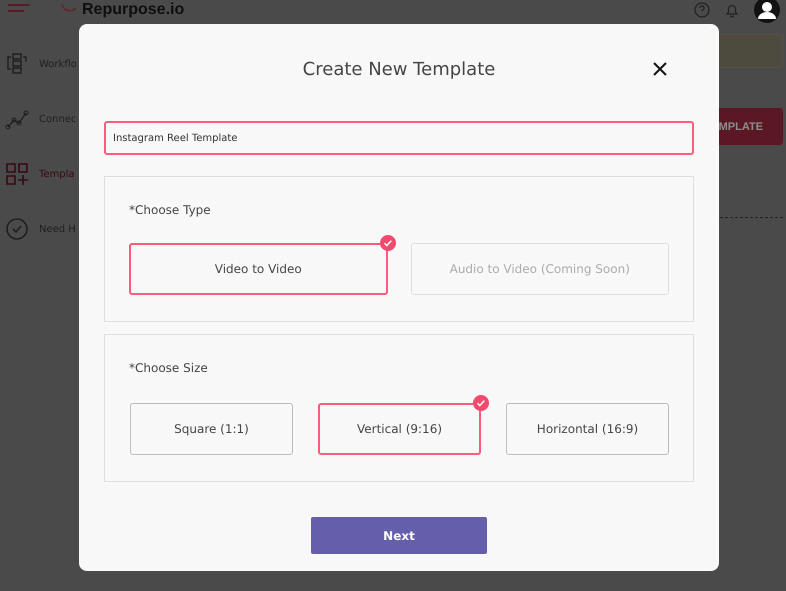 The width and height of the screenshot is (786, 591). I want to click on option-button: Square (1:1), so click(211, 429).